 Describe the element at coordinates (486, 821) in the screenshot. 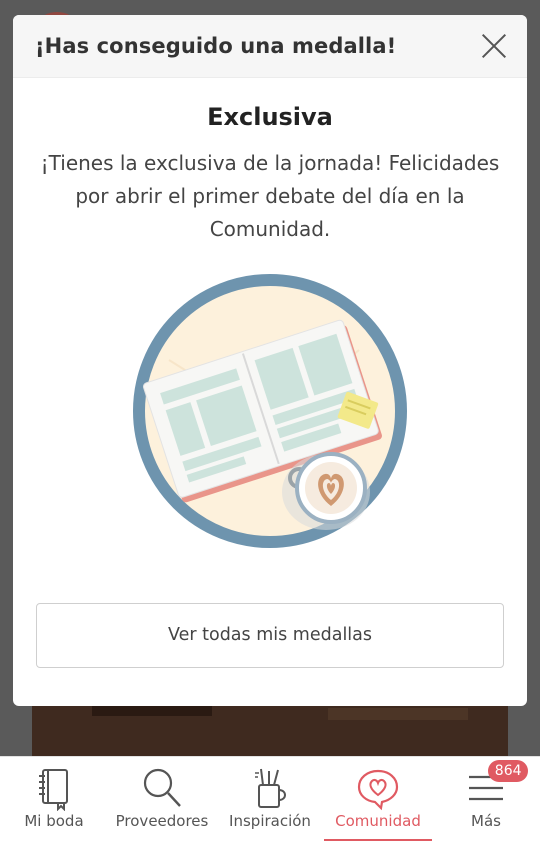

I see `nav-label-mas: Más` at that location.